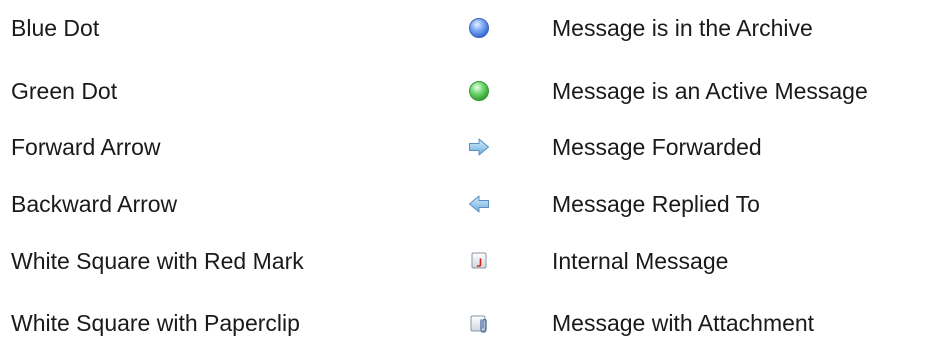 This screenshot has height=347, width=942. What do you see at coordinates (94, 204) in the screenshot?
I see `legend-item-name: Backward Arrow` at bounding box center [94, 204].